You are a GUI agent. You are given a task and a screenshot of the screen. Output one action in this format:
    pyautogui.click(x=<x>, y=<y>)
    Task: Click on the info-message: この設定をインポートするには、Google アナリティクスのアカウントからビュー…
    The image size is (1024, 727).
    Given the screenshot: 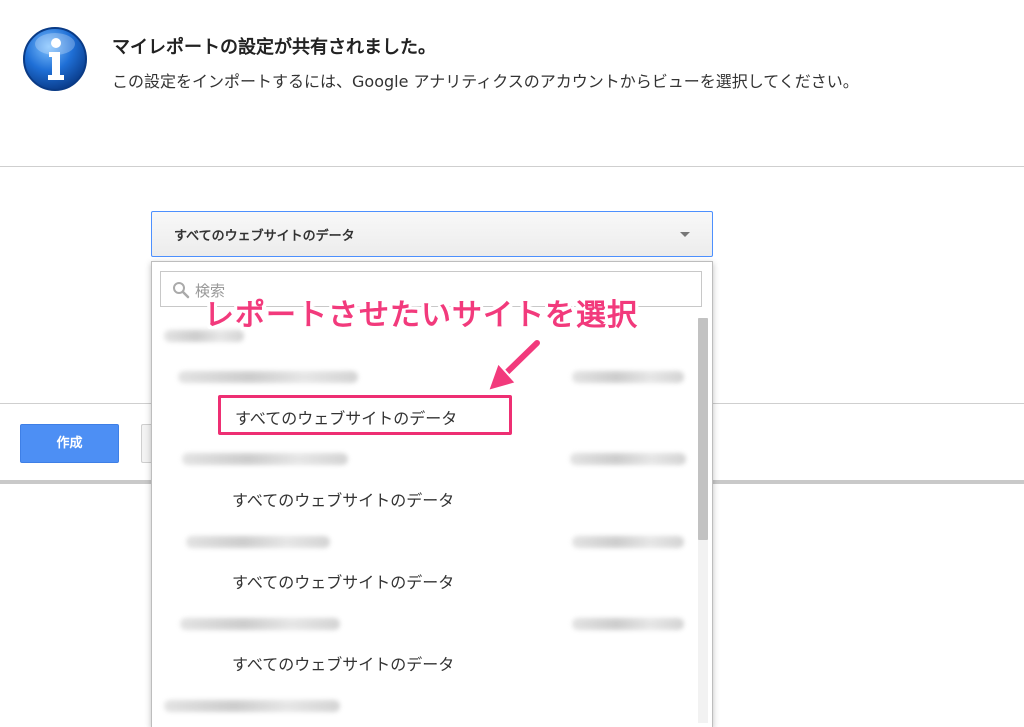 What is the action you would take?
    pyautogui.click(x=485, y=81)
    